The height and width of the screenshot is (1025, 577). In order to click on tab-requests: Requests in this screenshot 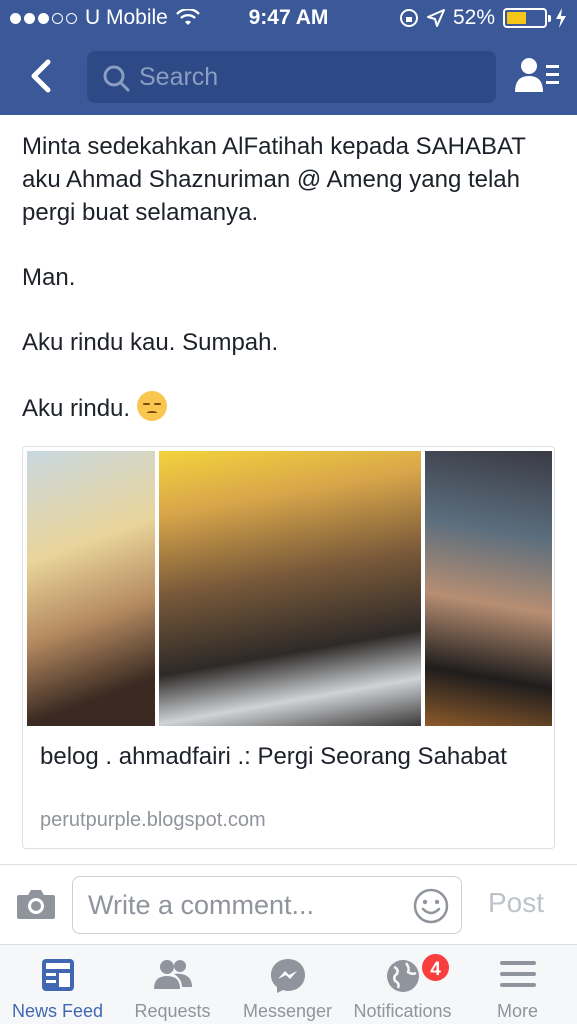, I will do `click(172, 985)`.